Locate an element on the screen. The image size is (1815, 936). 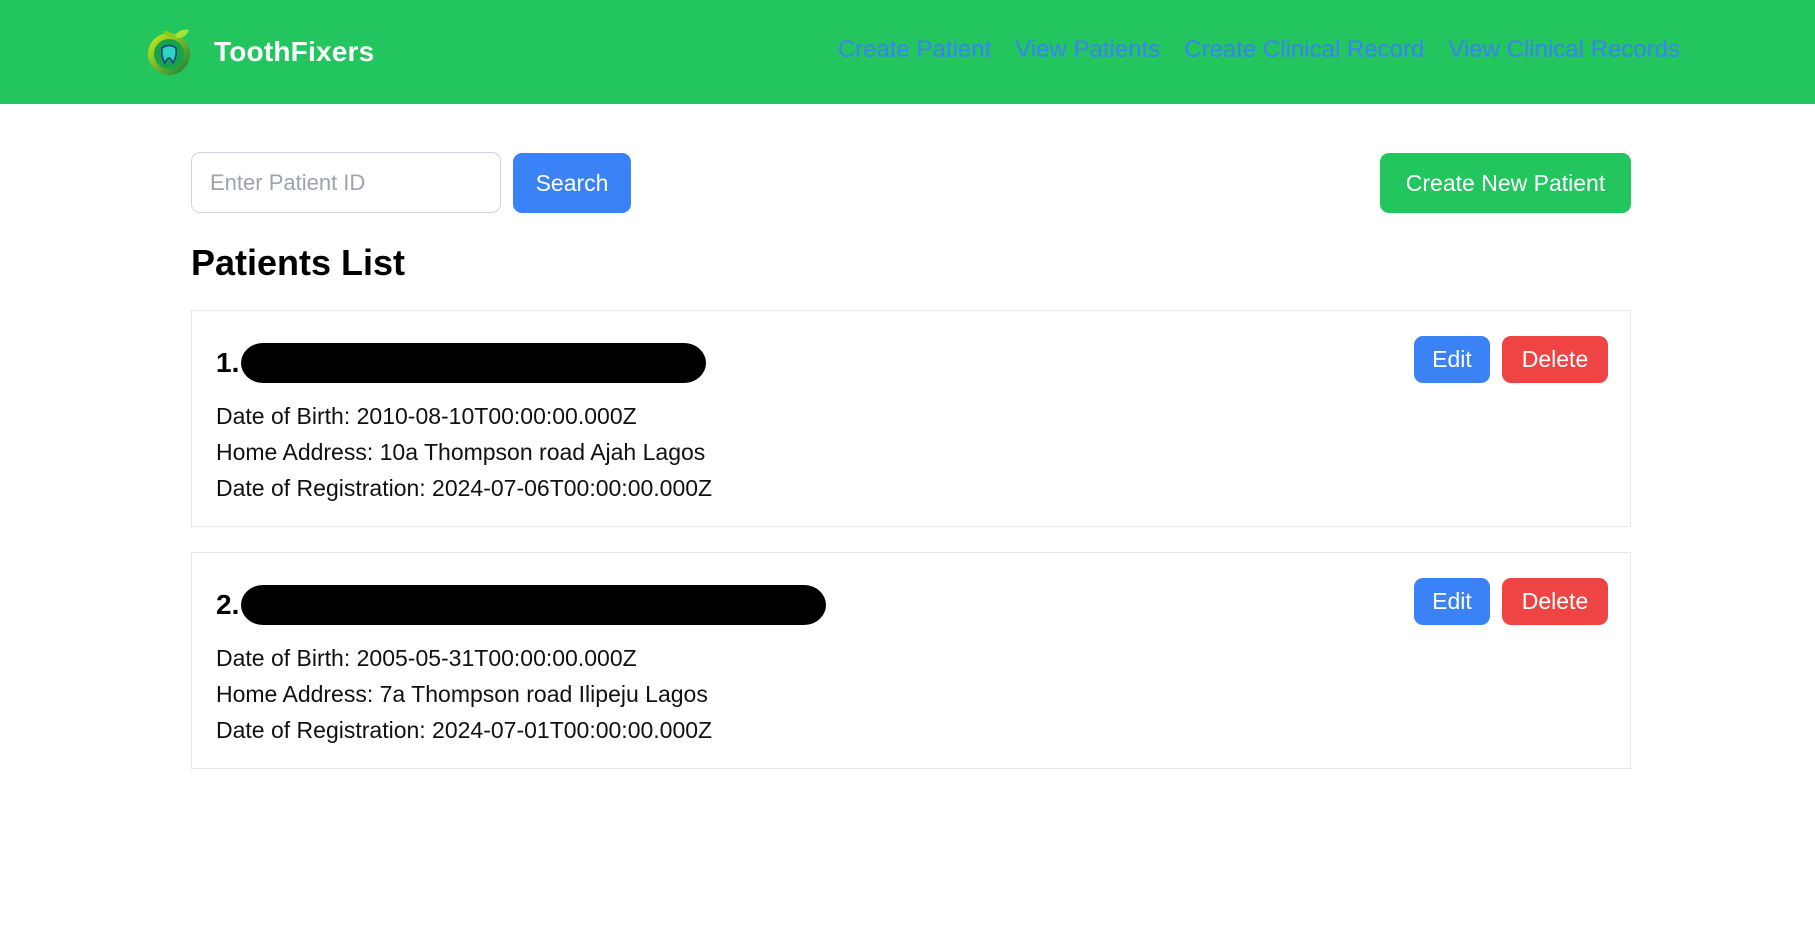
brand: ToothFixers is located at coordinates (259, 52).